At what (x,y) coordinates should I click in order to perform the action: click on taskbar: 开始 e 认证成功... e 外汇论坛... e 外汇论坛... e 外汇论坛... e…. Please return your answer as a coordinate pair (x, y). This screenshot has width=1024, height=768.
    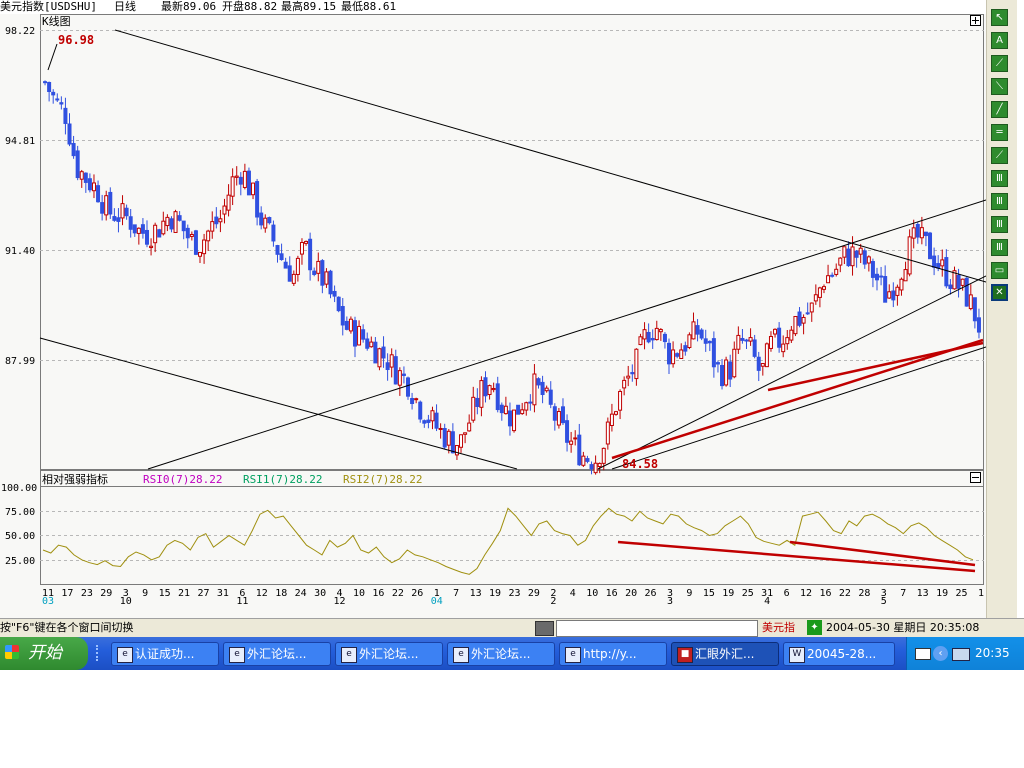
    Looking at the image, I should click on (512, 653).